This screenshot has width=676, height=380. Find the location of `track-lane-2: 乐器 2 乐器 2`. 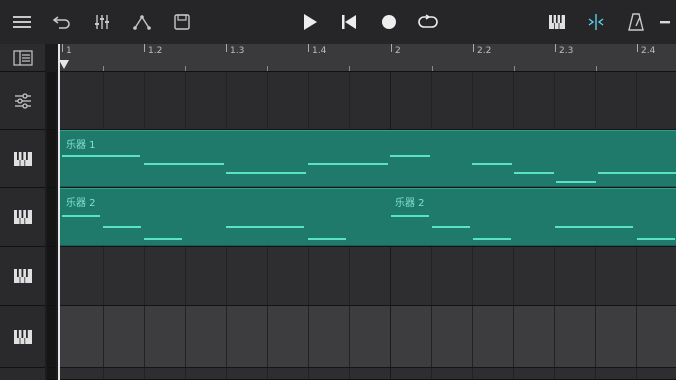

track-lane-2: 乐器 2 乐器 2 is located at coordinates (368, 217).